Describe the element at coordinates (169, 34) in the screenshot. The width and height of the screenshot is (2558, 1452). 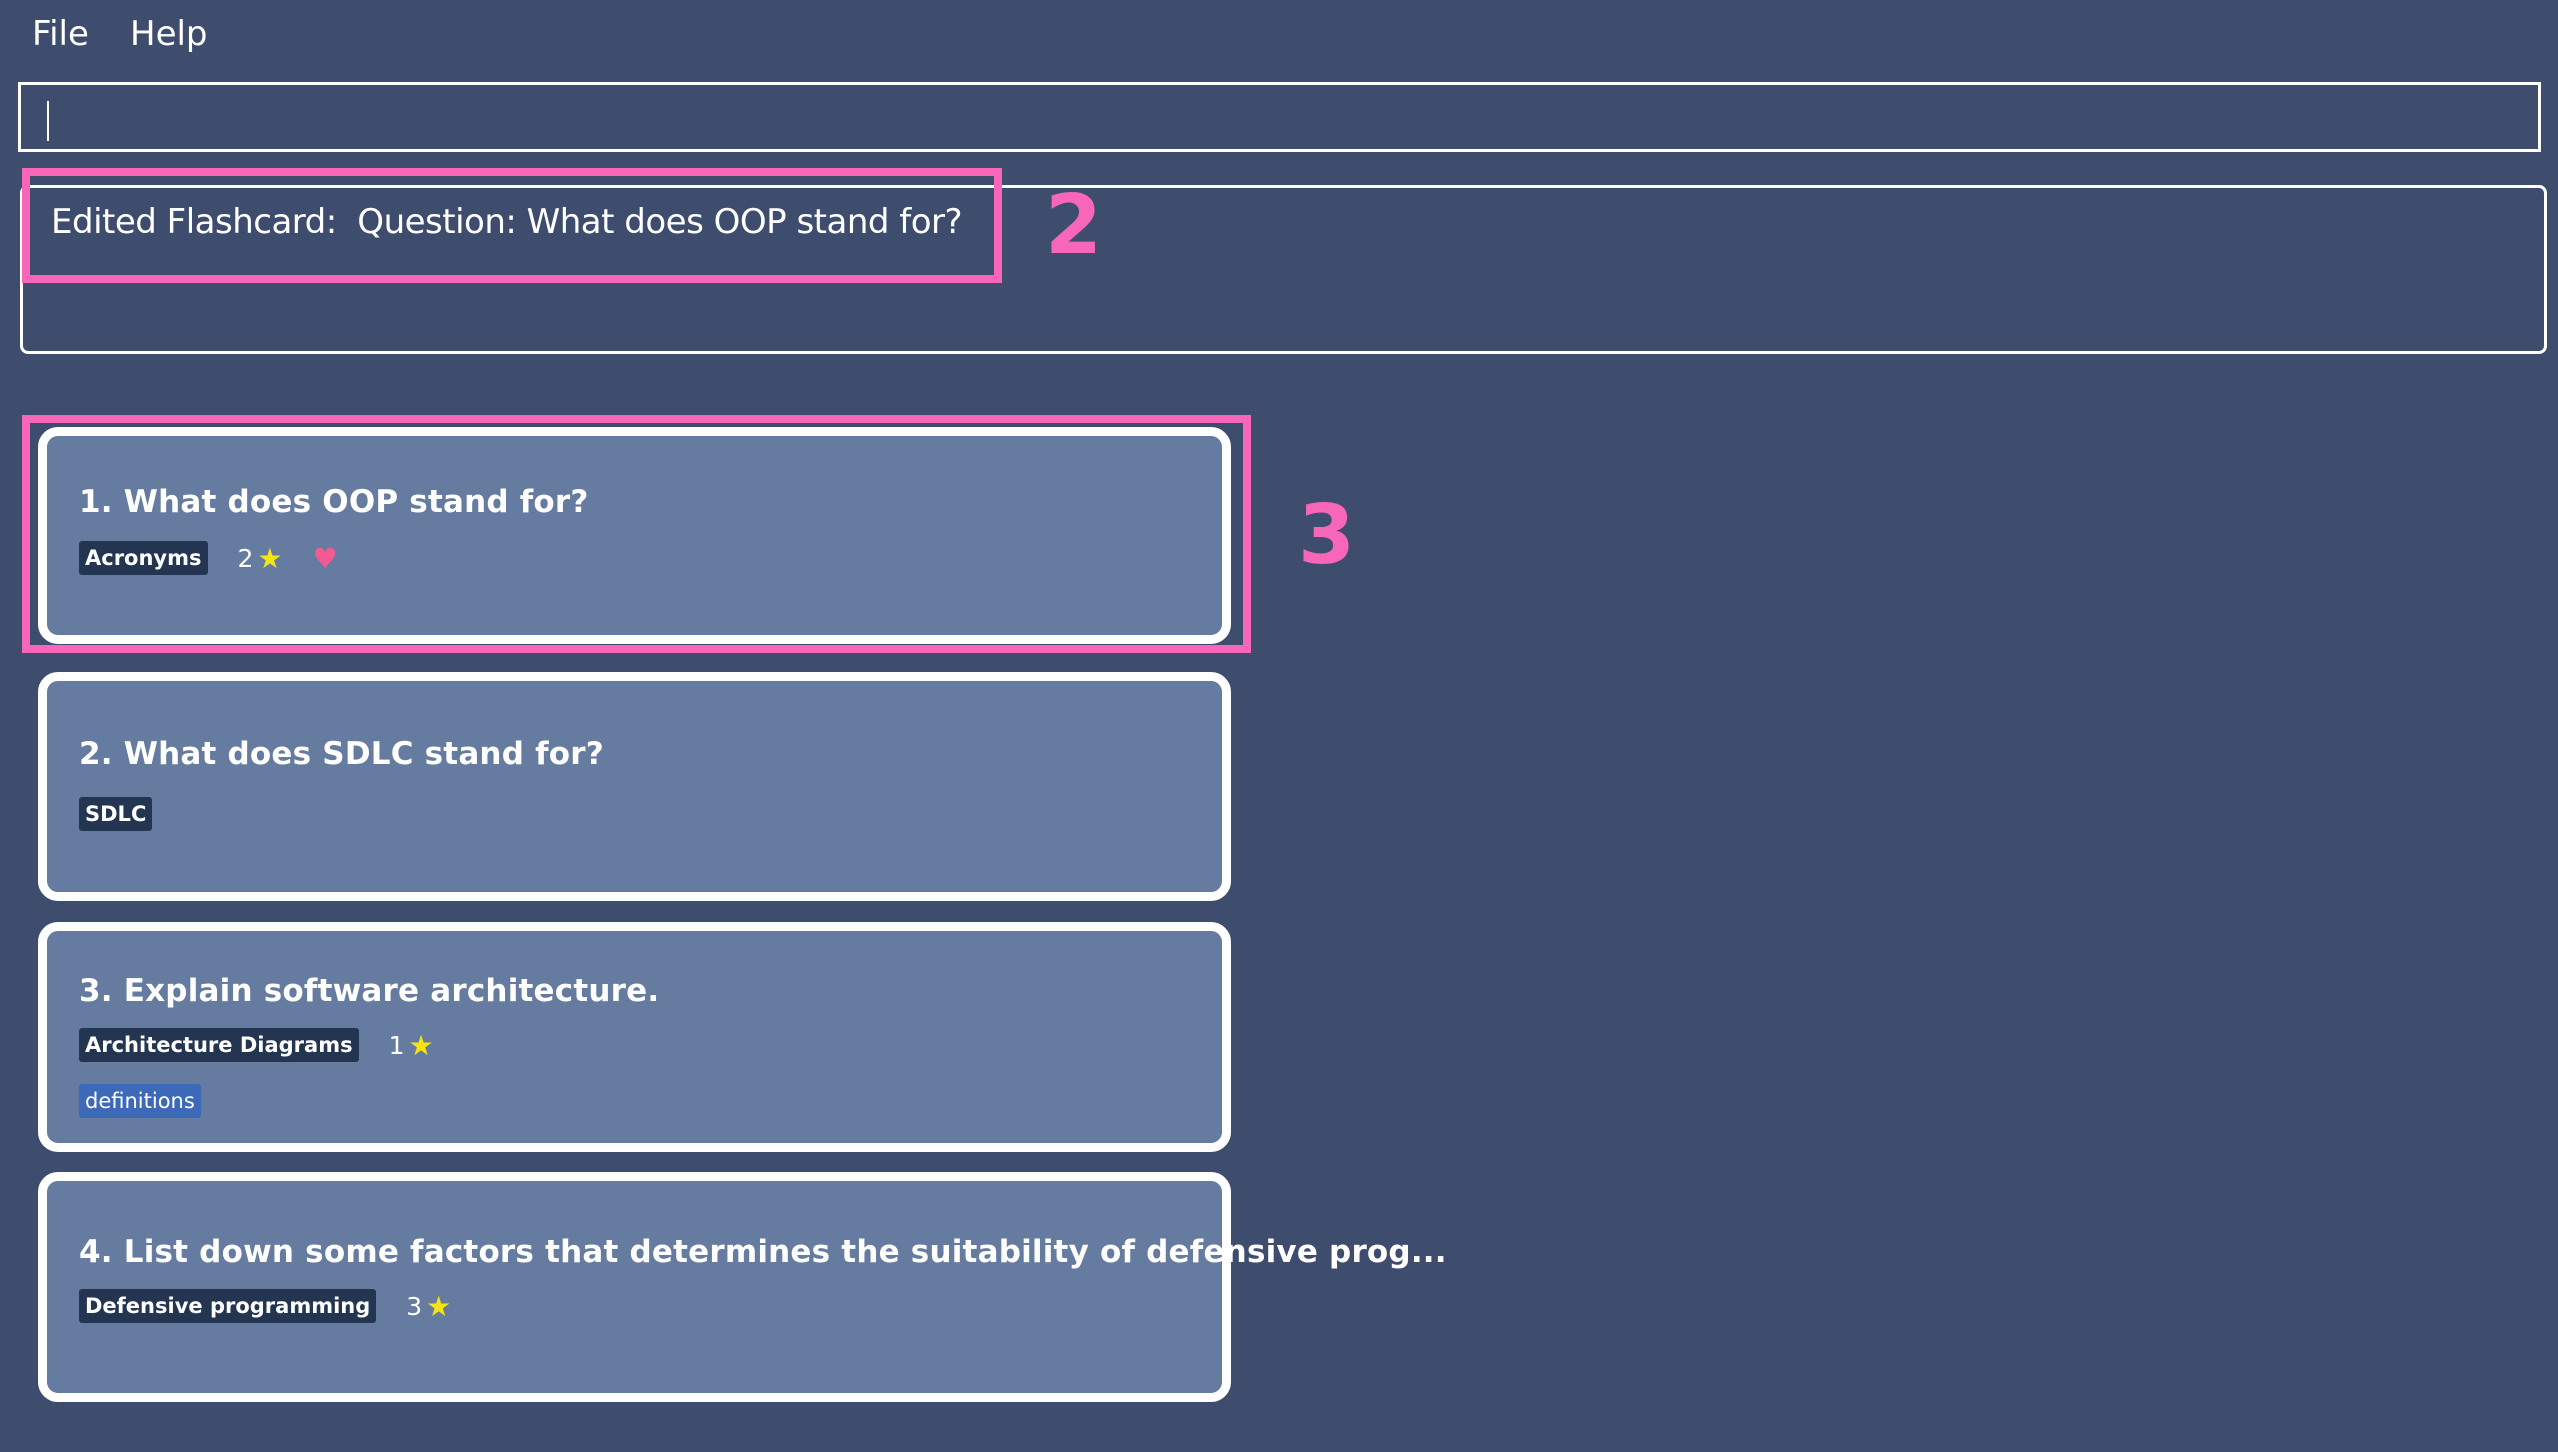
I see `menu-help: Help` at that location.